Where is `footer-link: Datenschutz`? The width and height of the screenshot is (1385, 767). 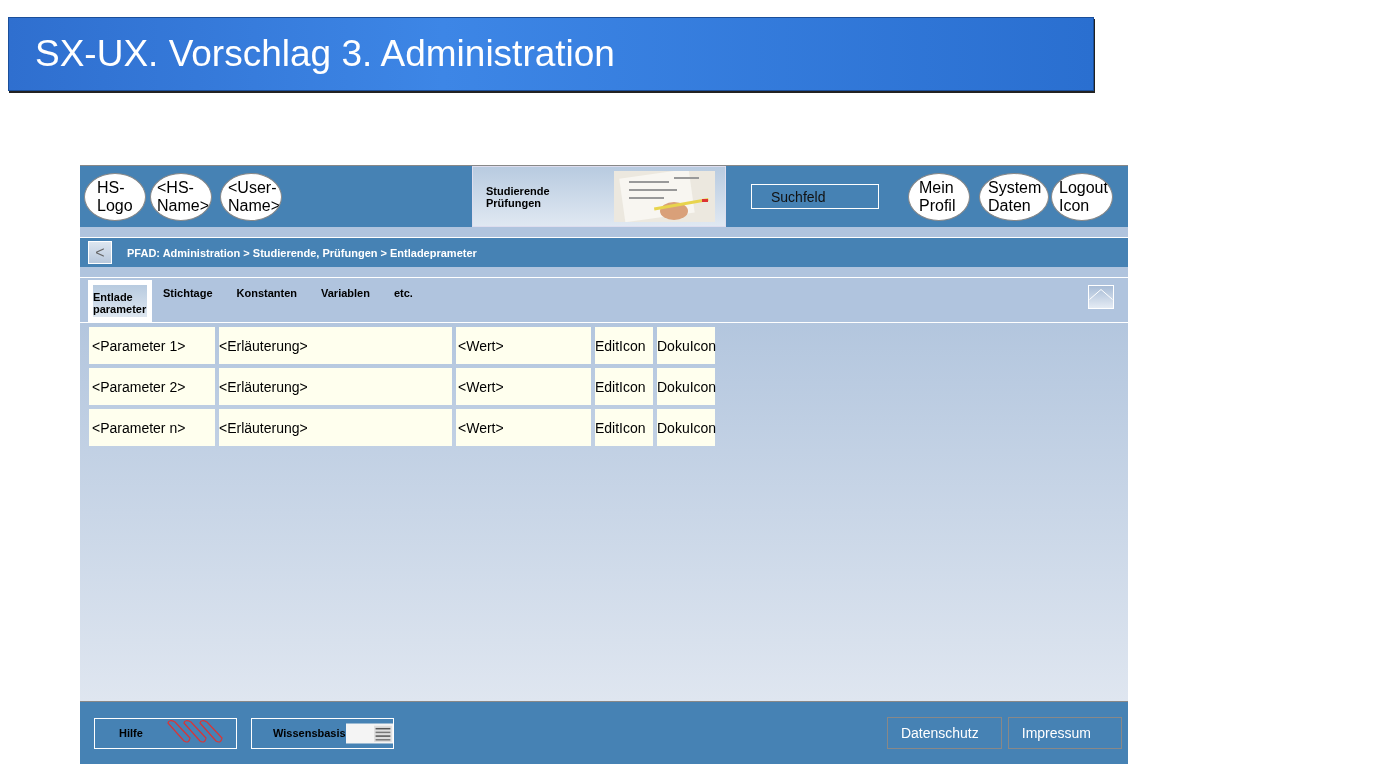 footer-link: Datenschutz is located at coordinates (944, 733).